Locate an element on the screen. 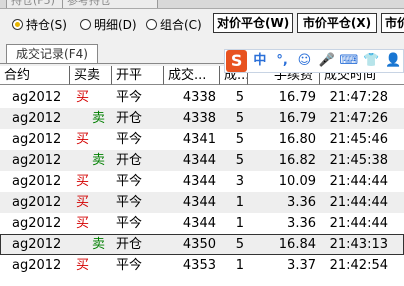  cell-fee: 16.84 is located at coordinates (297, 244).